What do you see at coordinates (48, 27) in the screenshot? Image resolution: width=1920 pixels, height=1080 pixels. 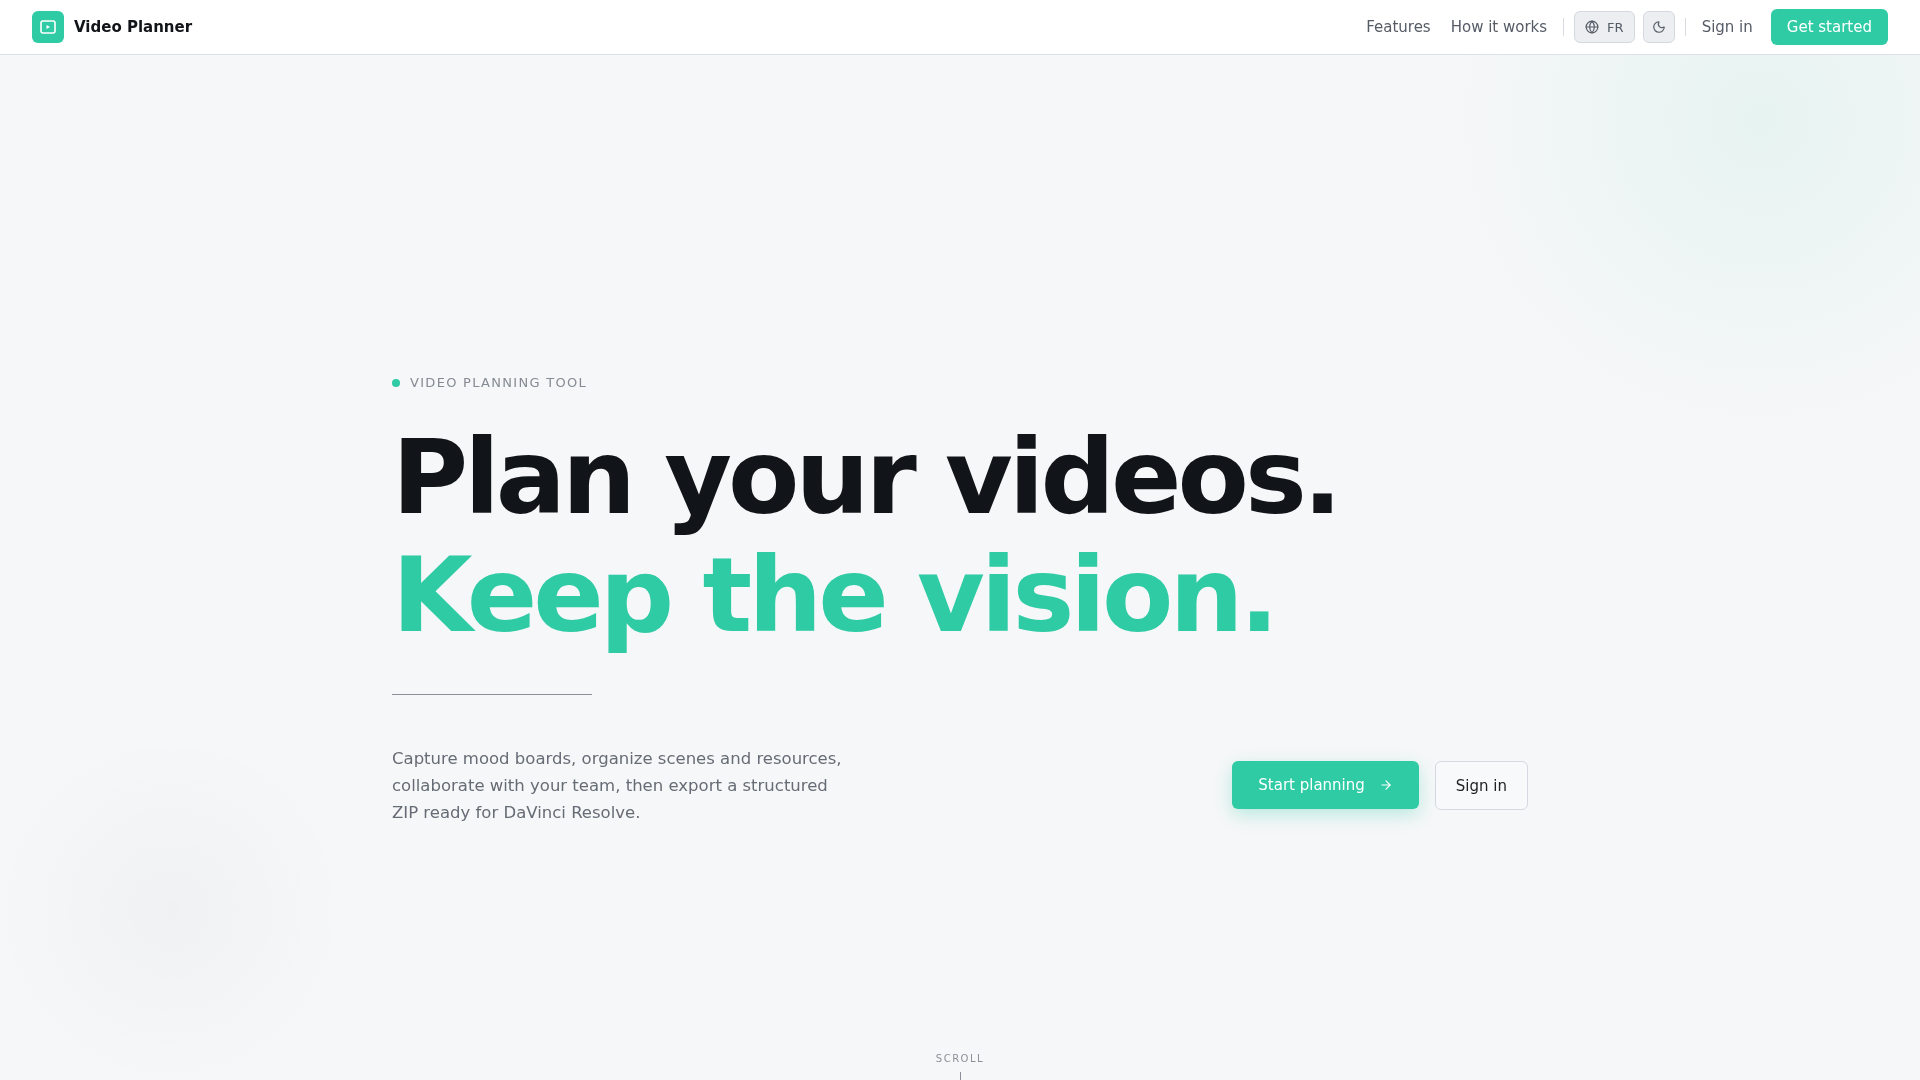 I see `logo-icon` at bounding box center [48, 27].